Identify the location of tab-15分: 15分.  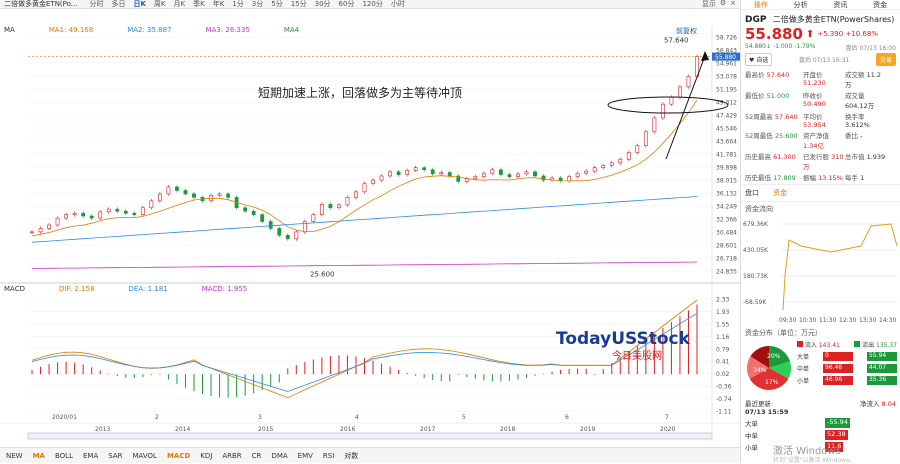
(299, 4).